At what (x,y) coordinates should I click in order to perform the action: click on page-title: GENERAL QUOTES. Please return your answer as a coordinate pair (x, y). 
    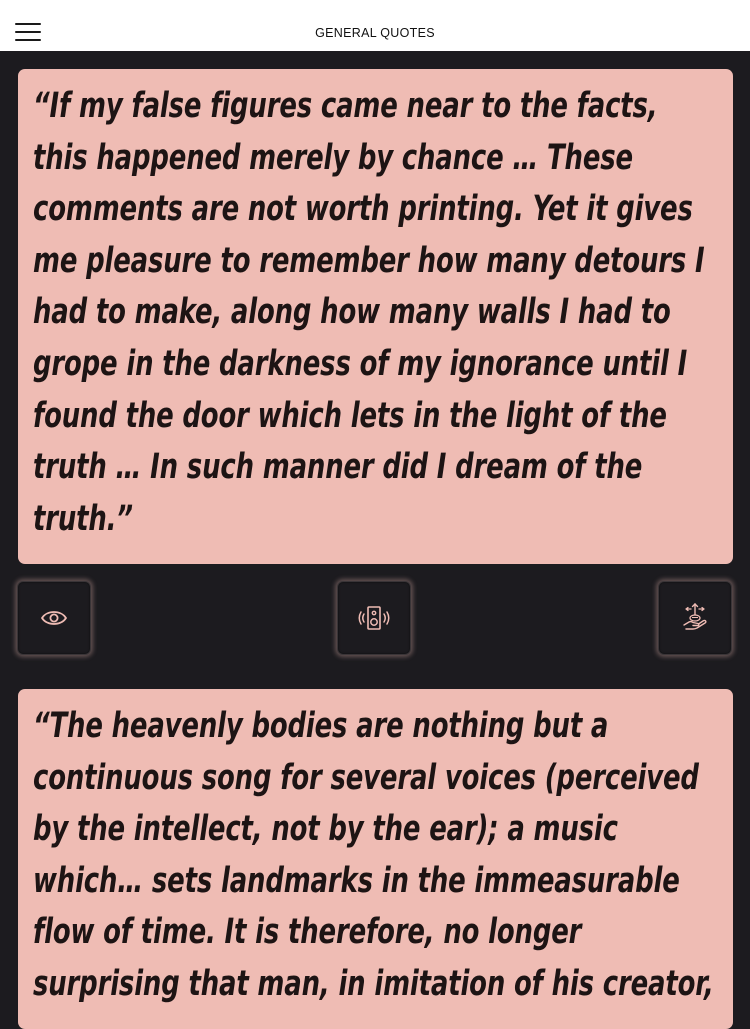
    Looking at the image, I should click on (375, 33).